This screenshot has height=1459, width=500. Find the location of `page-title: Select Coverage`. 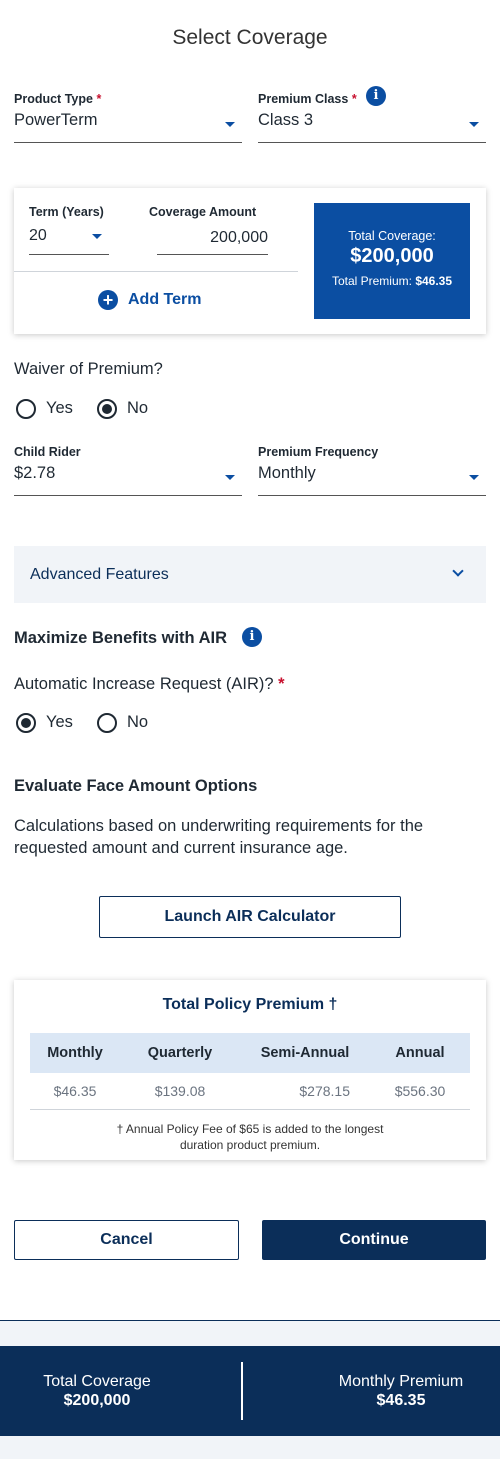

page-title: Select Coverage is located at coordinates (250, 37).